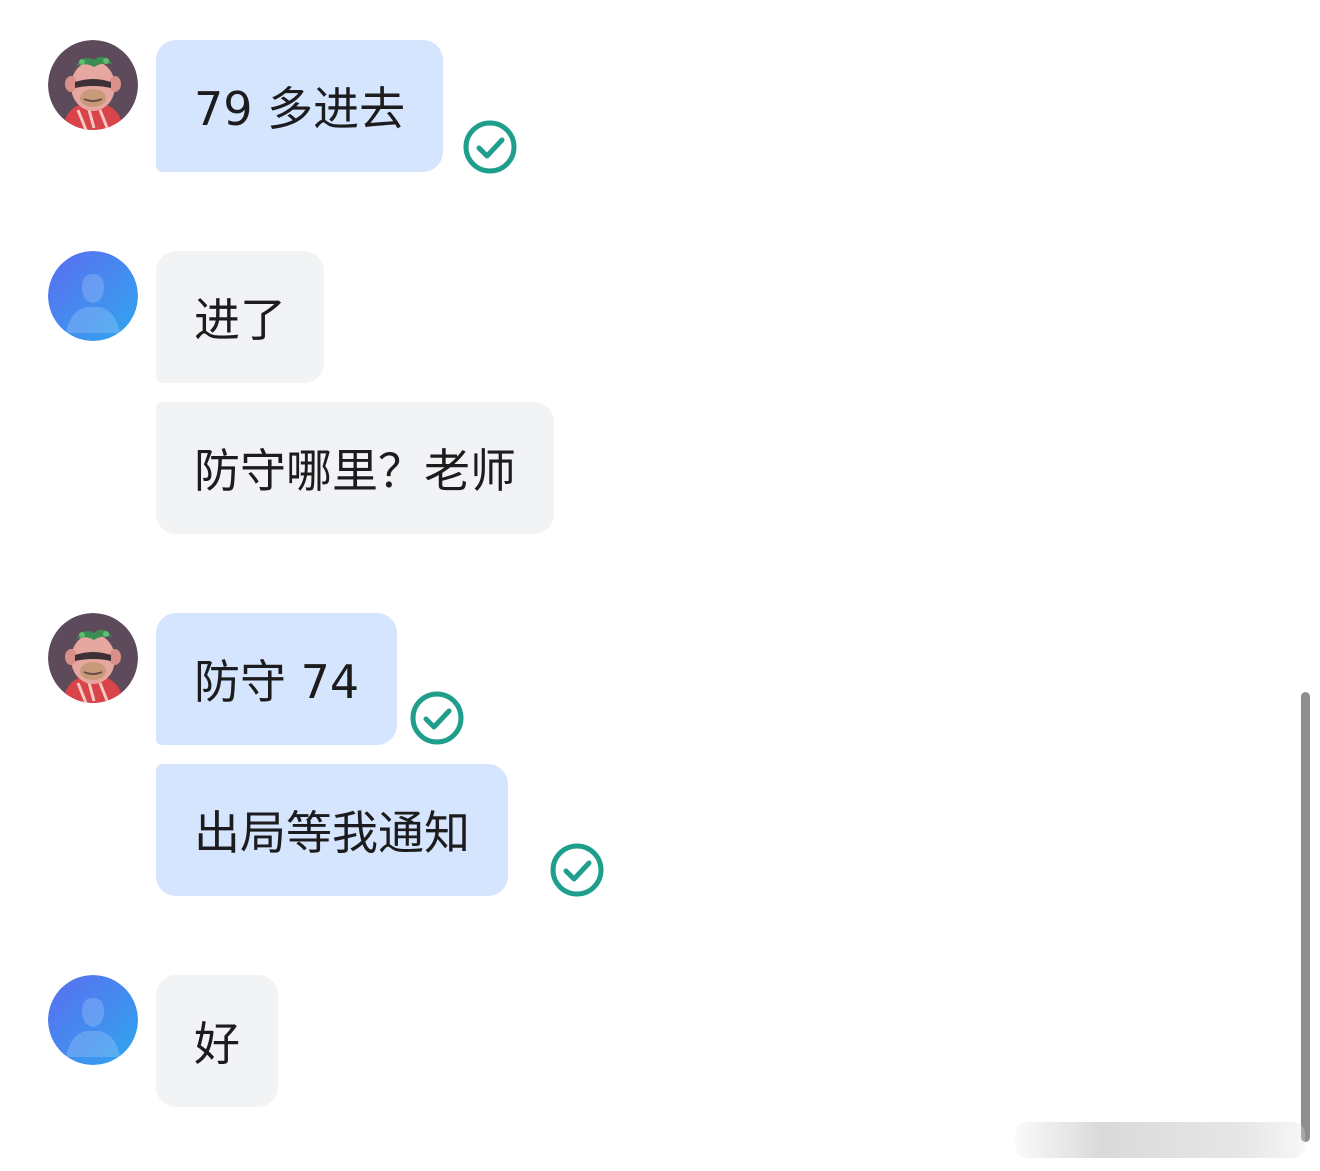  I want to click on message-text: 防守哪里？老师, so click(355, 471).